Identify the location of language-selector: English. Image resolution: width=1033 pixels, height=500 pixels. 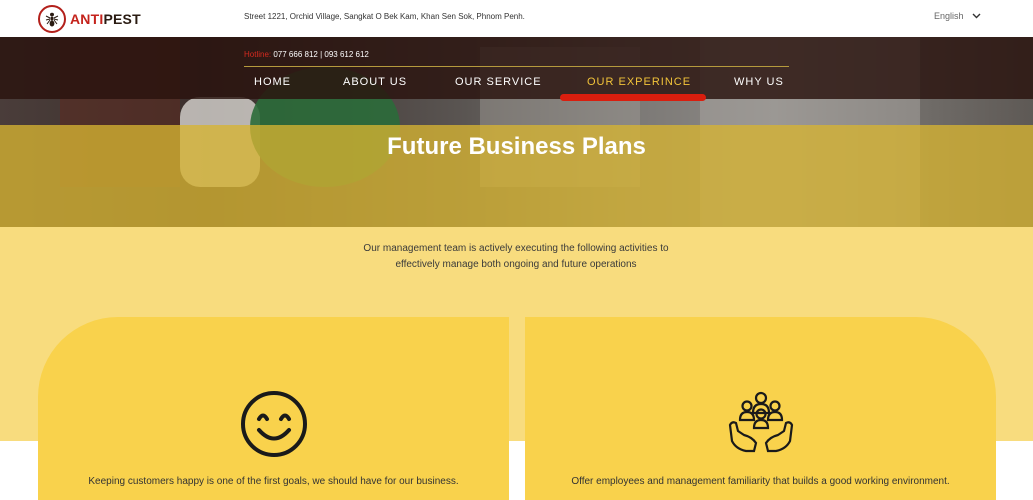
(957, 16).